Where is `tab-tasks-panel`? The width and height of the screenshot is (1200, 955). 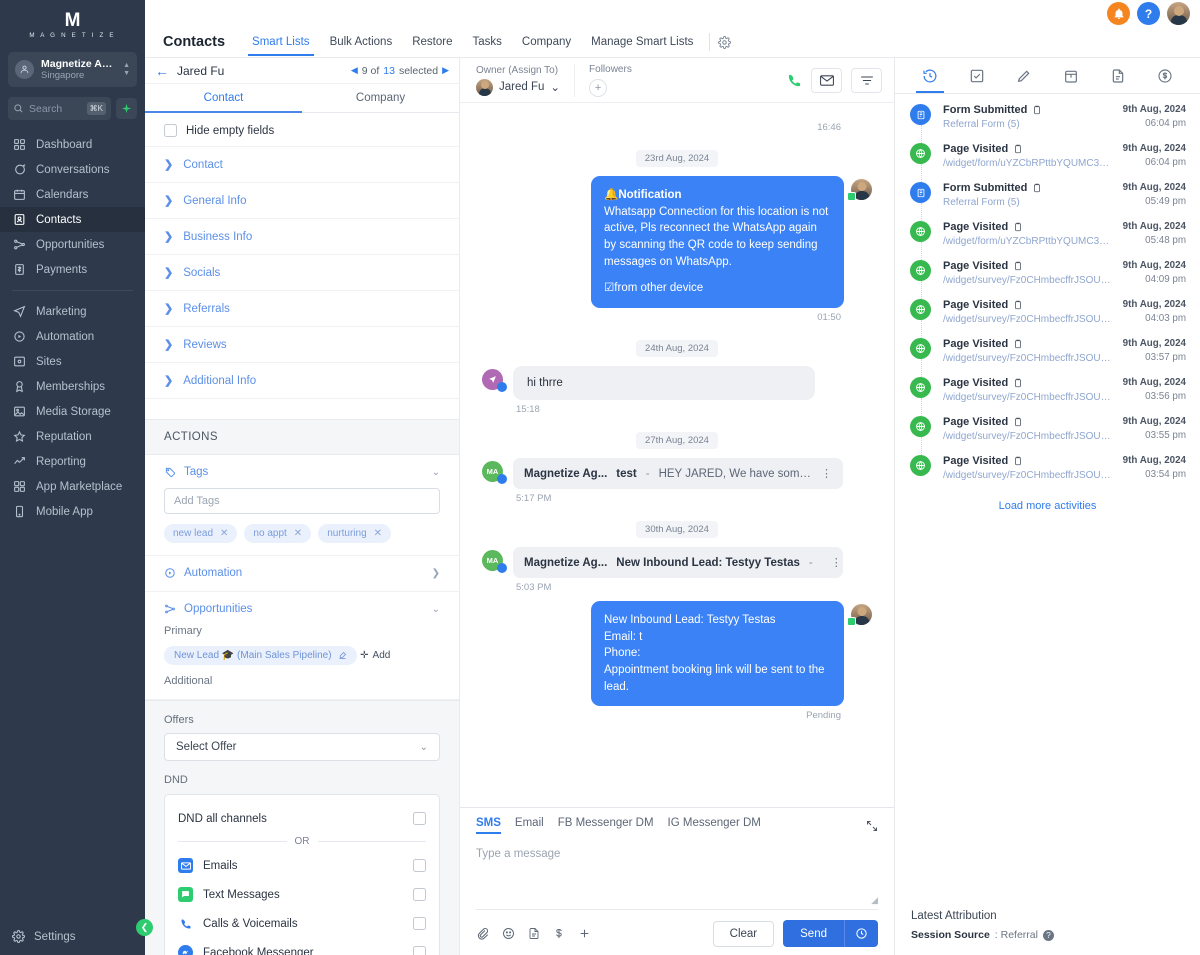 tab-tasks-panel is located at coordinates (977, 75).